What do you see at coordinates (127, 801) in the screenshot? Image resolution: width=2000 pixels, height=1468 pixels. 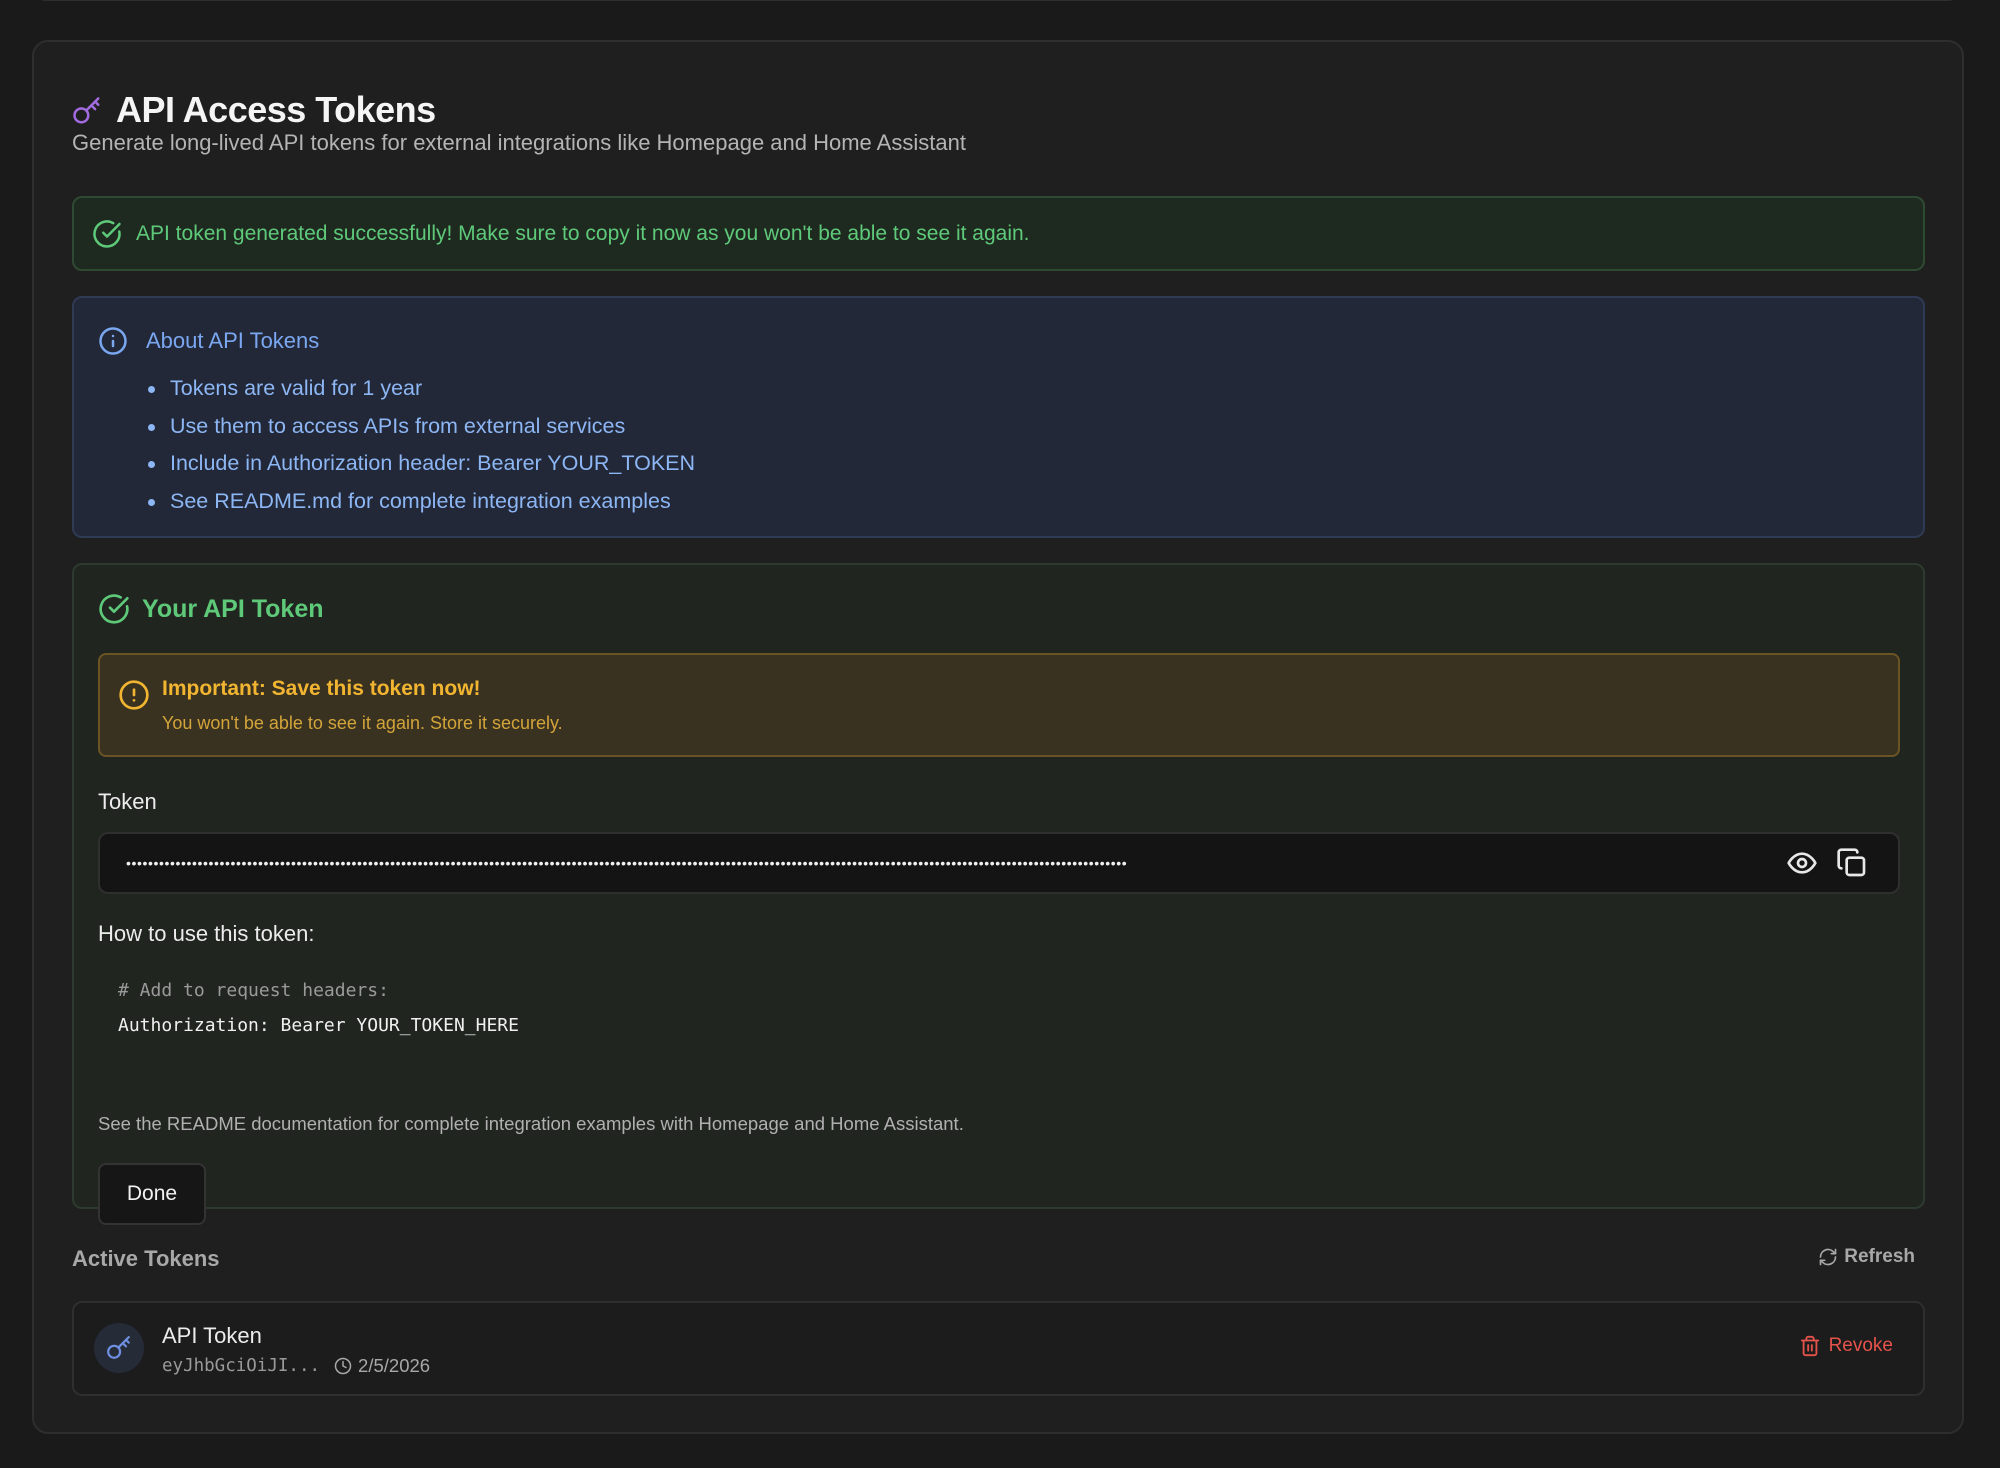 I see `token-label: Token` at bounding box center [127, 801].